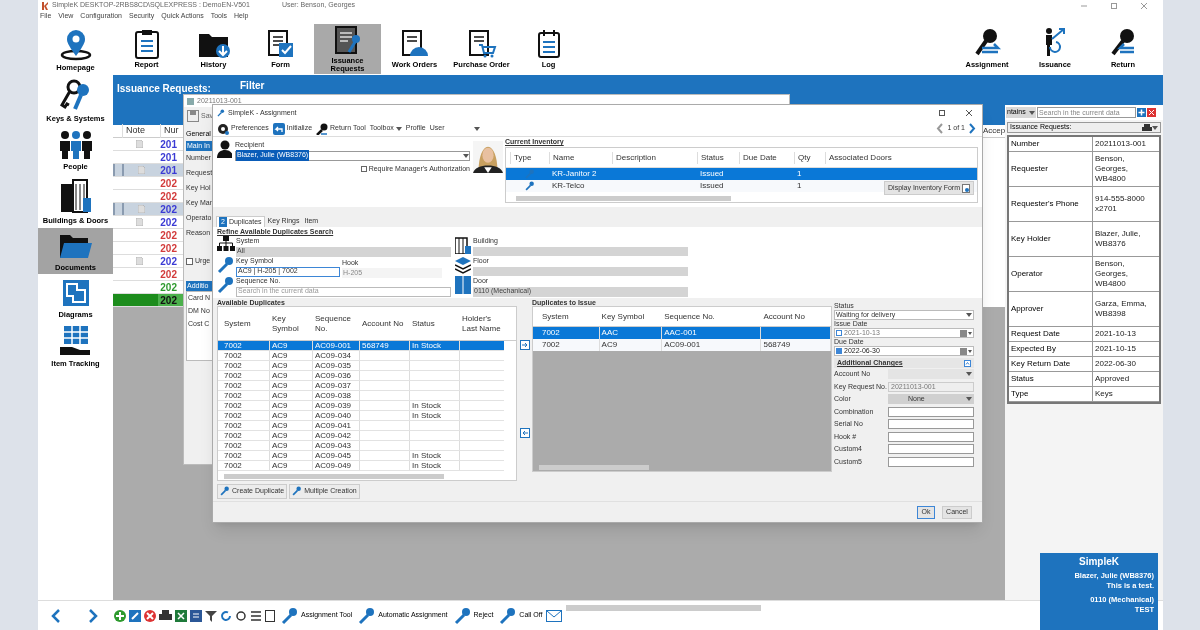 The width and height of the screenshot is (1200, 630). I want to click on table-row: 7002 AC9 AC09-037, so click(361, 386).